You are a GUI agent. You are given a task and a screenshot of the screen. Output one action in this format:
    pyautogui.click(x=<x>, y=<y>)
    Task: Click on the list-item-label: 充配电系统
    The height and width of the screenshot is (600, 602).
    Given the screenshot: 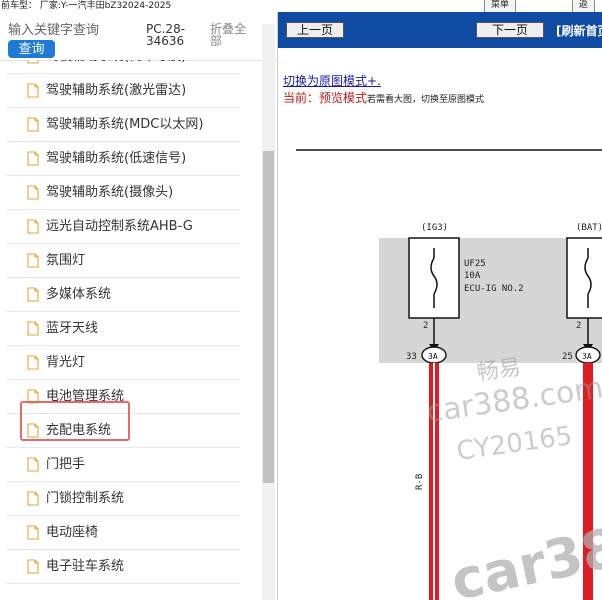 What is the action you would take?
    pyautogui.click(x=79, y=430)
    